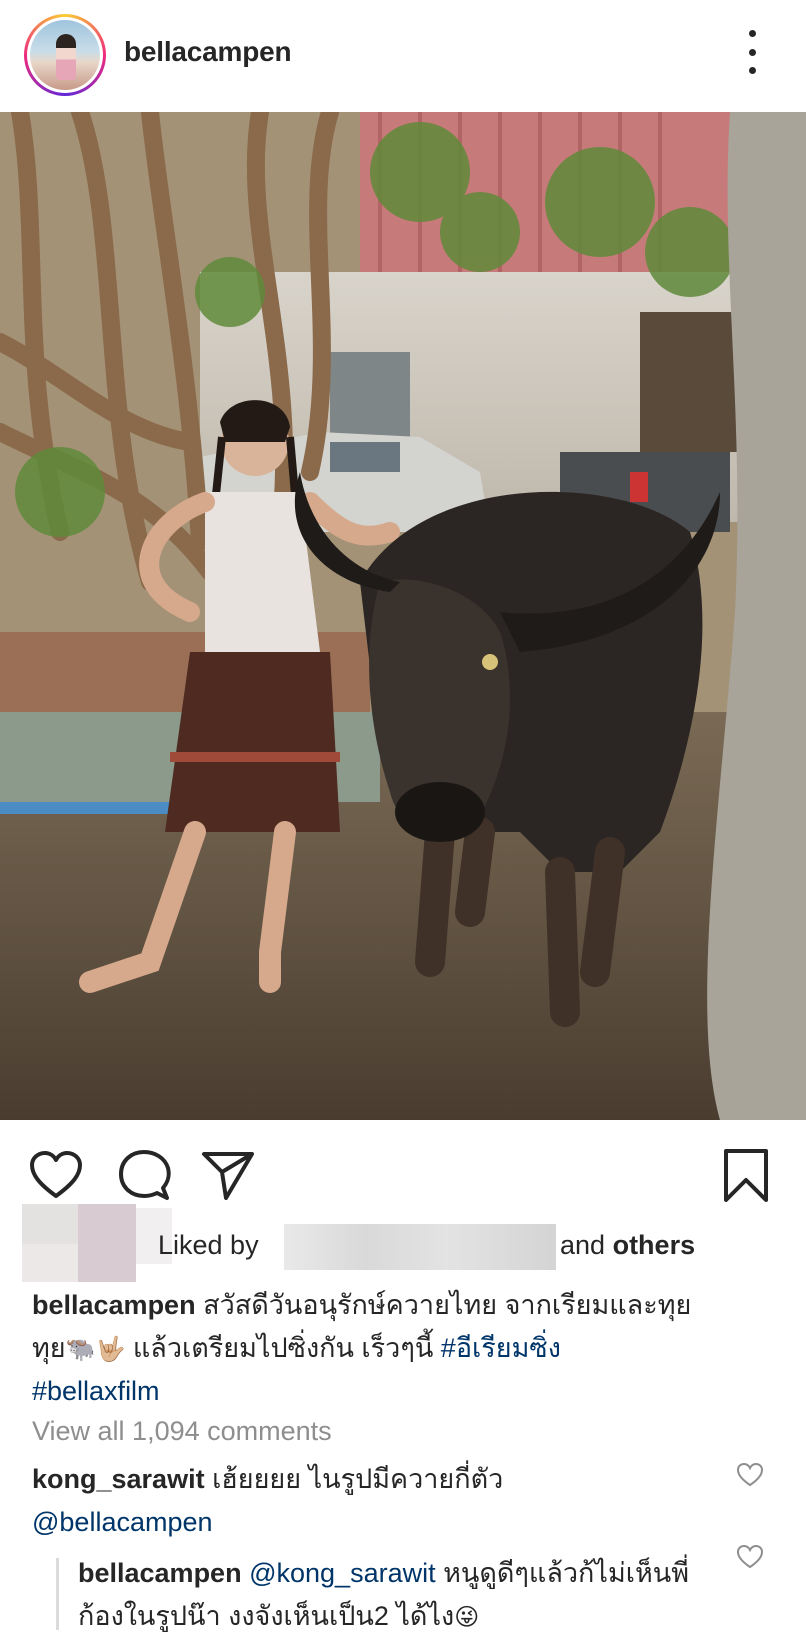  I want to click on likes-summary: Liked by and others, so click(407, 1243).